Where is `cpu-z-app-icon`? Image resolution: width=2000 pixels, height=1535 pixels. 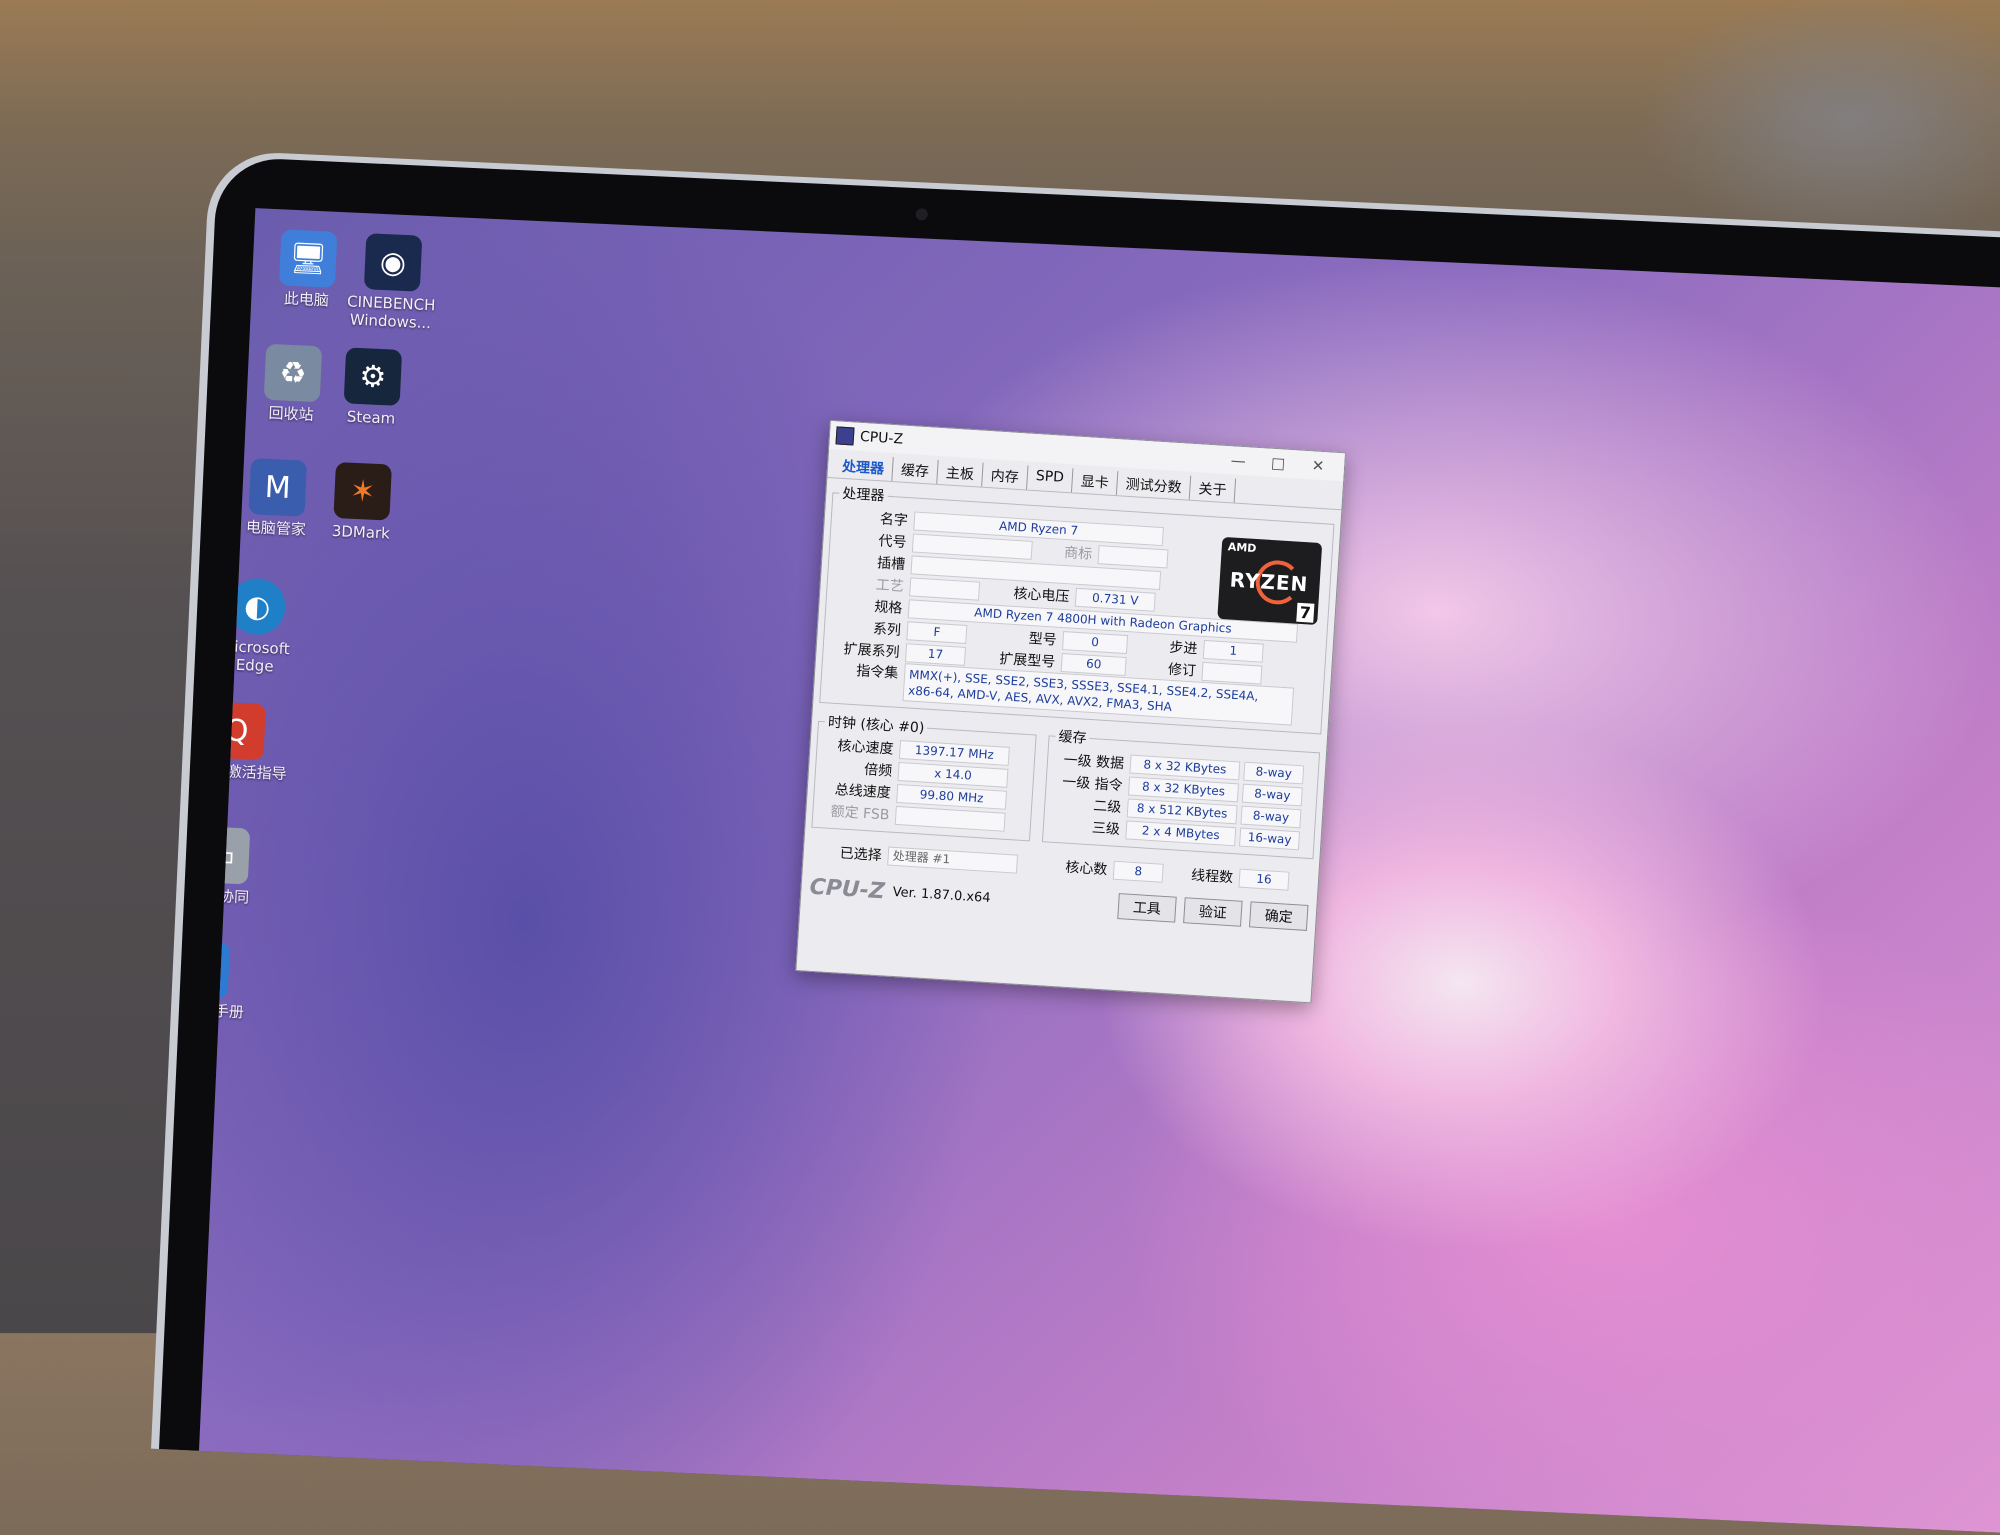
cpu-z-app-icon is located at coordinates (845, 436).